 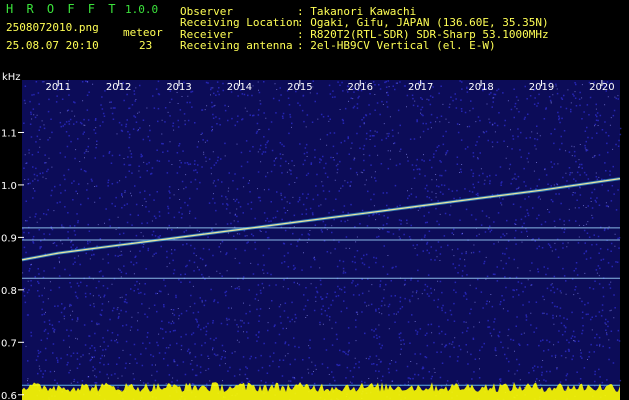 What do you see at coordinates (541, 87) in the screenshot?
I see `x-tick-label: 2019` at bounding box center [541, 87].